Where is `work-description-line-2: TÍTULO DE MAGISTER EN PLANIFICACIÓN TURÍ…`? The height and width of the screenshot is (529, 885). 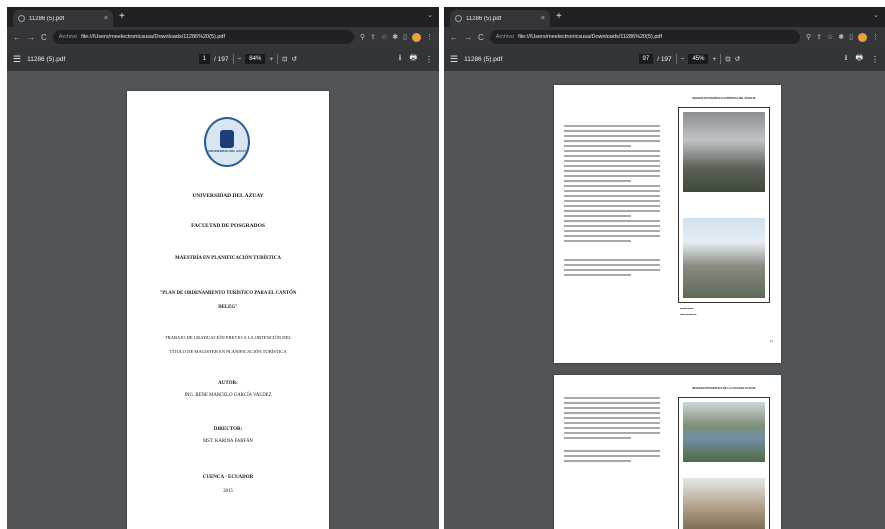 work-description-line-2: TÍTULO DE MAGISTER EN PLANIFICACIÓN TURÍ… is located at coordinates (228, 351).